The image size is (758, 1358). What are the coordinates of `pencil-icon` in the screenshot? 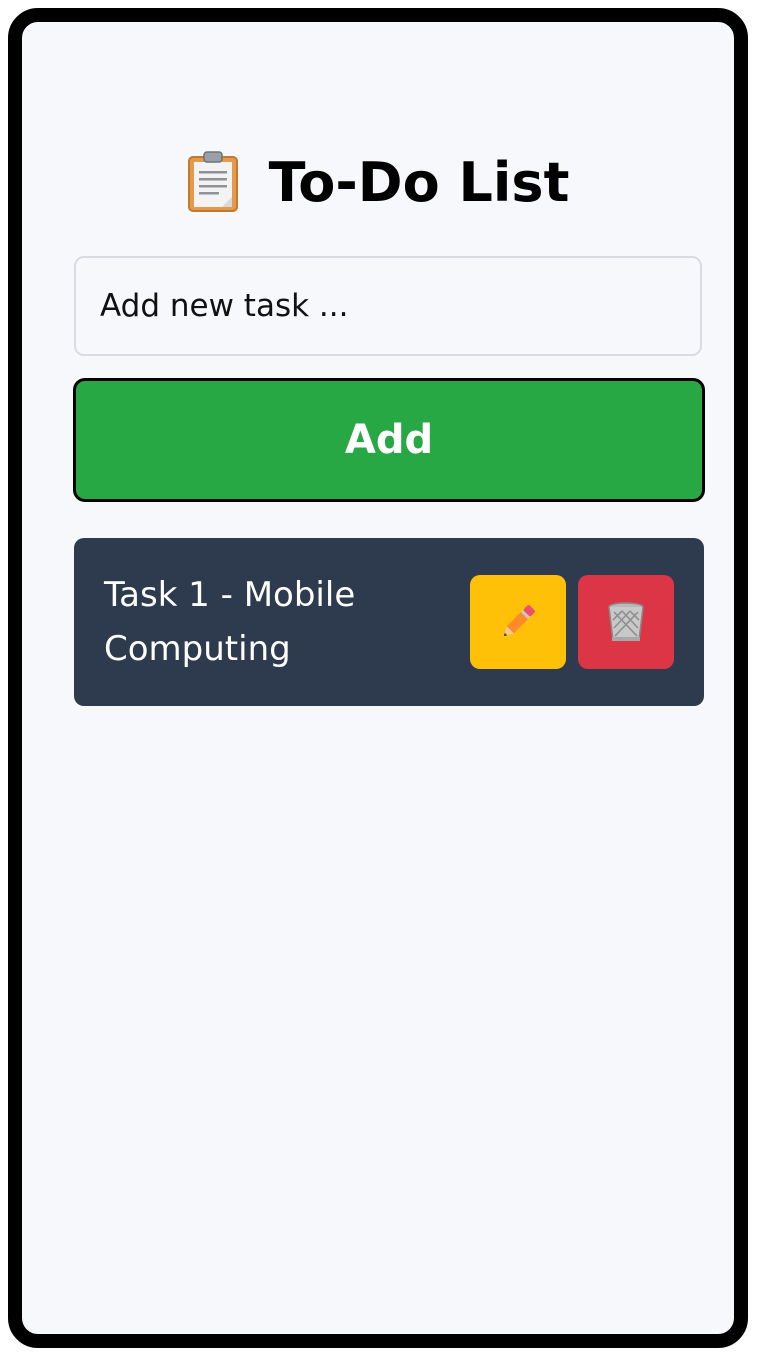 It's located at (519, 621).